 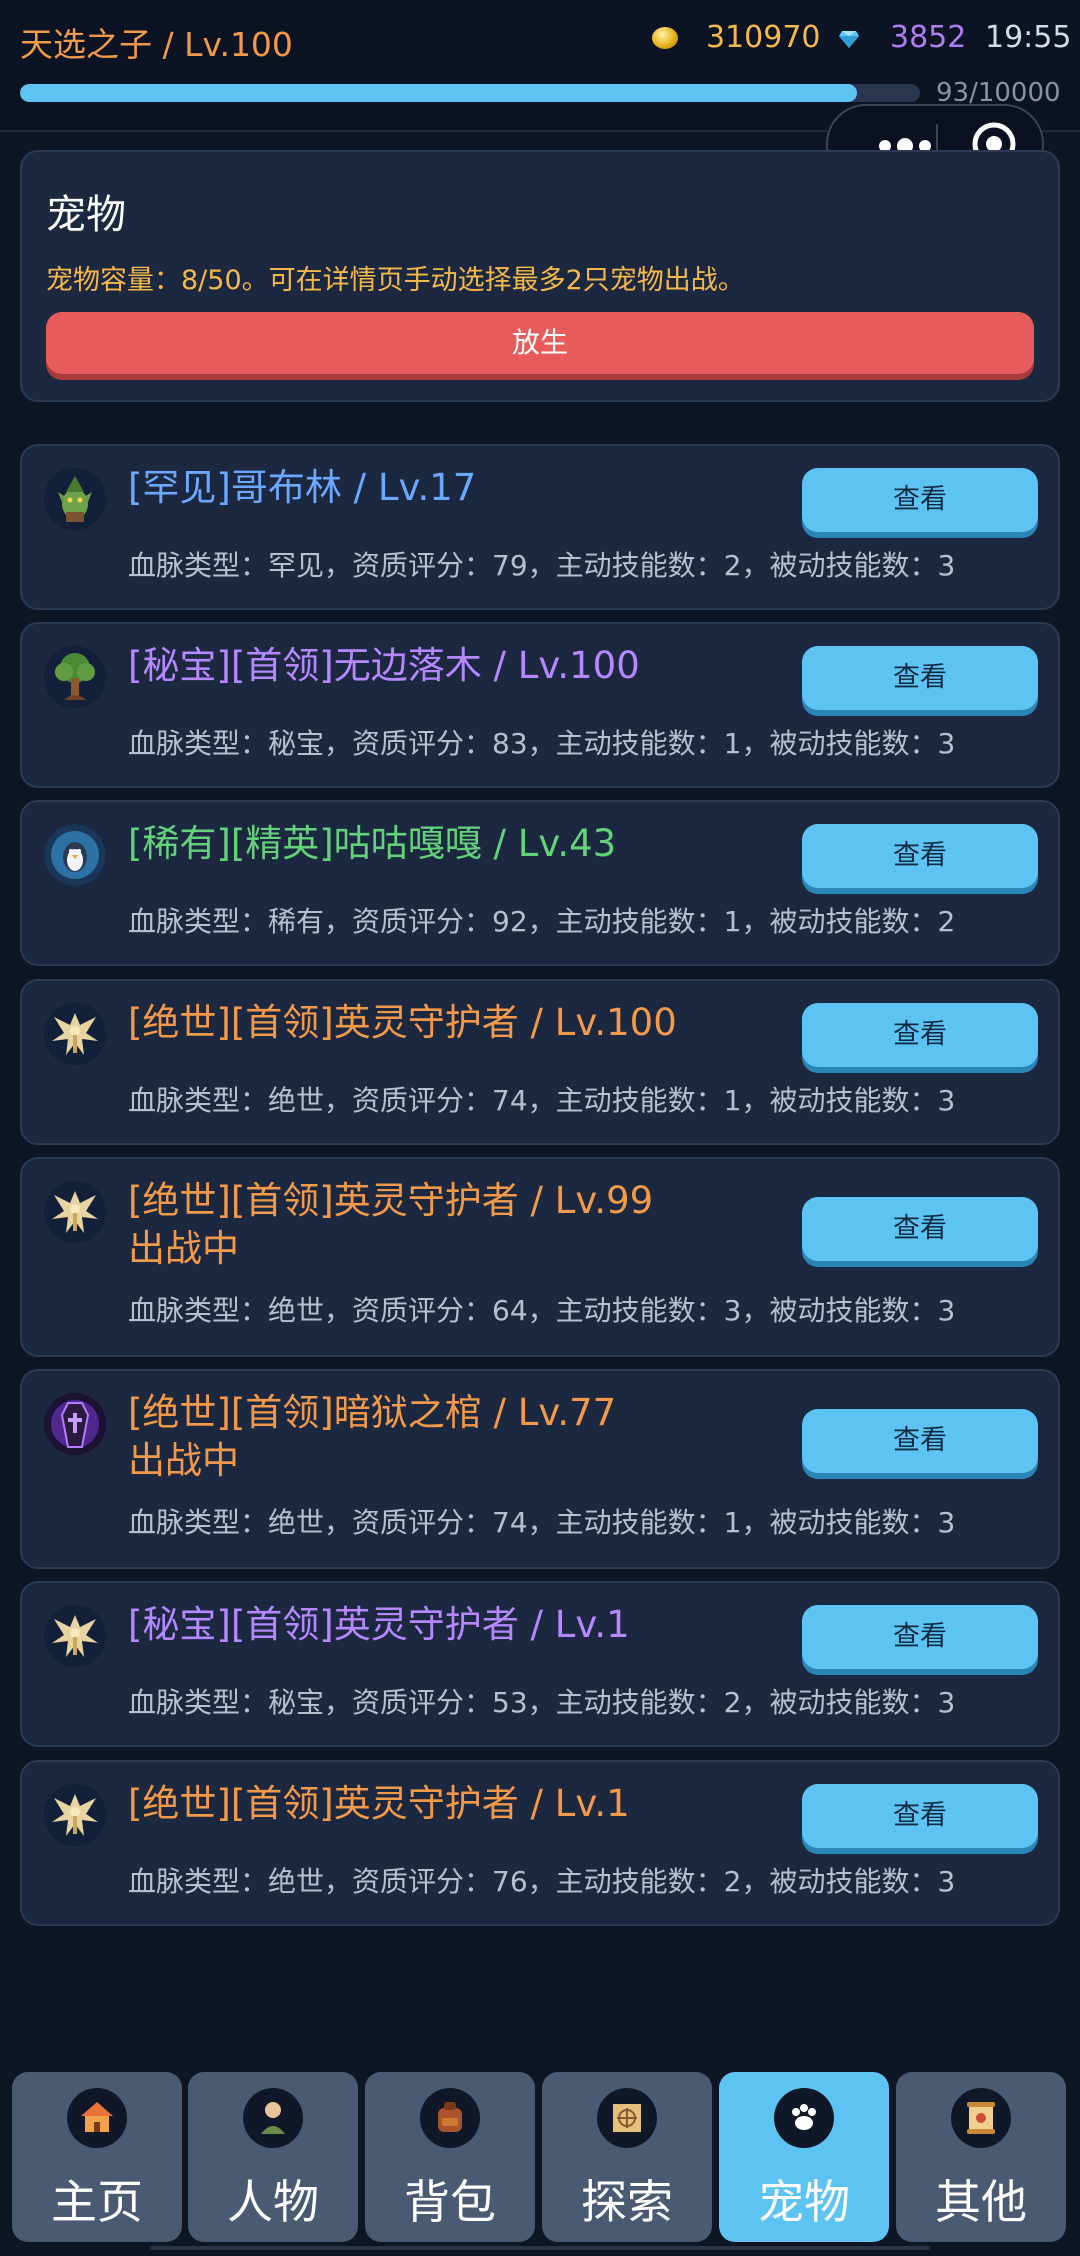 I want to click on home-indicator, so click(x=540, y=2248).